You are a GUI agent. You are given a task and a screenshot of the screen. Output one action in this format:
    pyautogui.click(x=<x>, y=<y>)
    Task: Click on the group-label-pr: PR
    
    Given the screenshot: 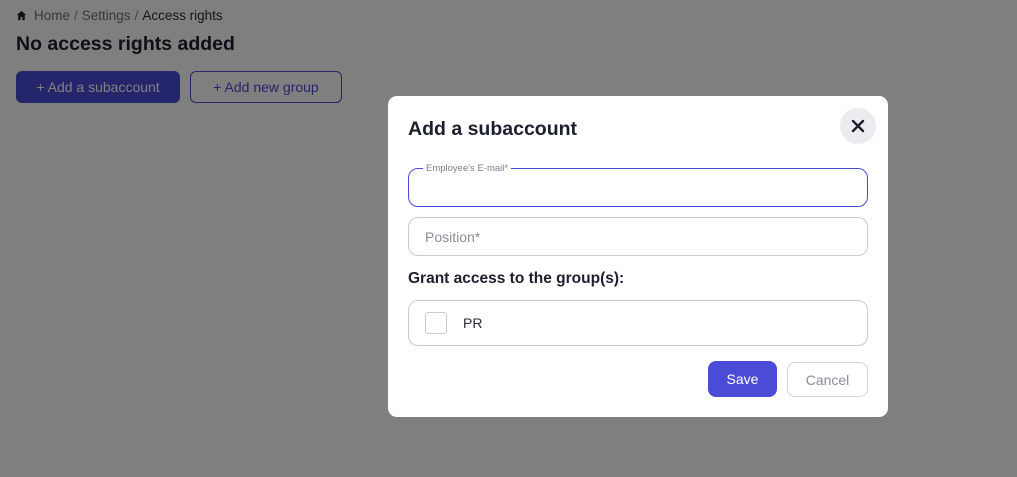 What is the action you would take?
    pyautogui.click(x=473, y=323)
    